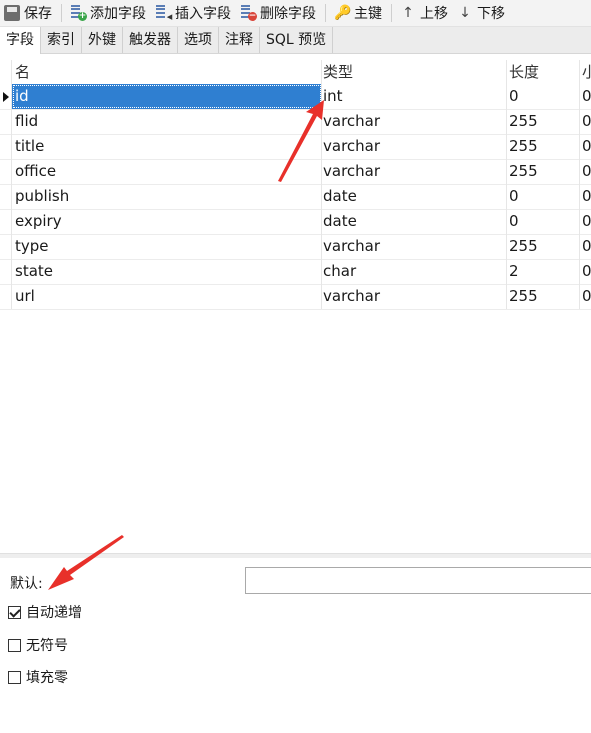  I want to click on move-down-button: ↓ 下移, so click(481, 13).